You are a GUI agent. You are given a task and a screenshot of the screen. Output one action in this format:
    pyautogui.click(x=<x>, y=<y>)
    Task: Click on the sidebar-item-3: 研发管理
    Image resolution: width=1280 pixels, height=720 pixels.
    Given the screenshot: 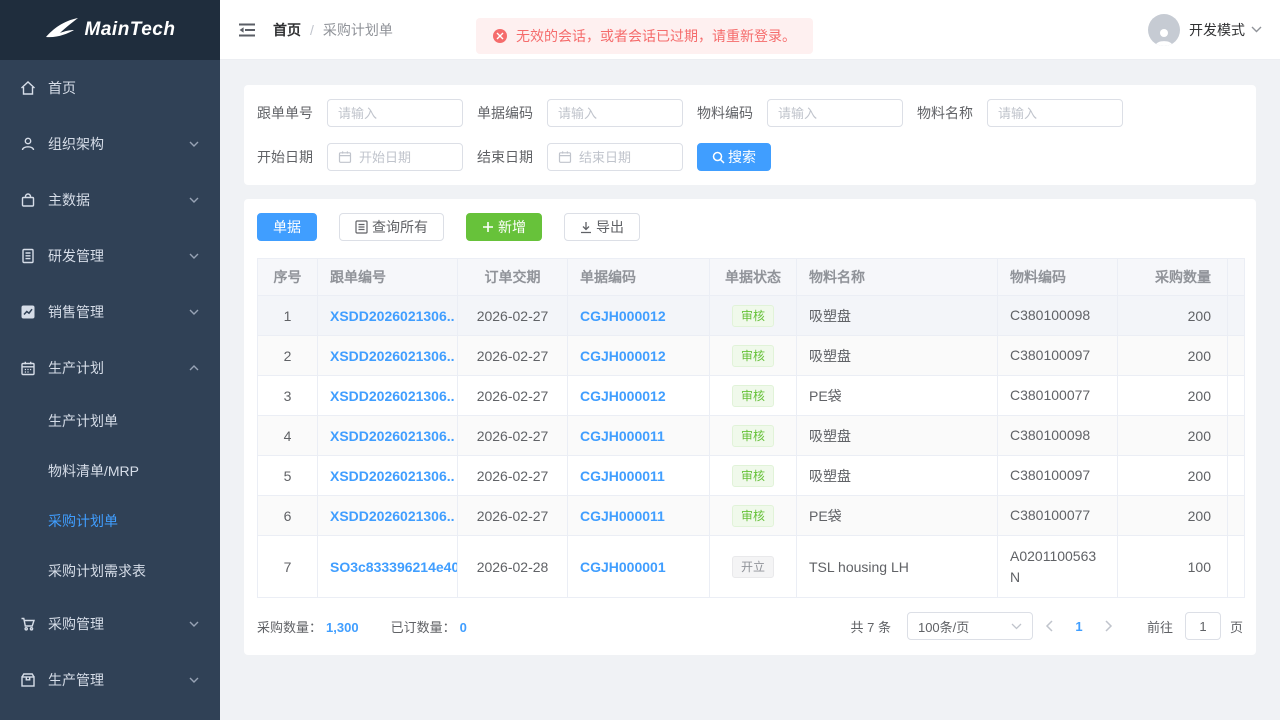 What is the action you would take?
    pyautogui.click(x=110, y=256)
    